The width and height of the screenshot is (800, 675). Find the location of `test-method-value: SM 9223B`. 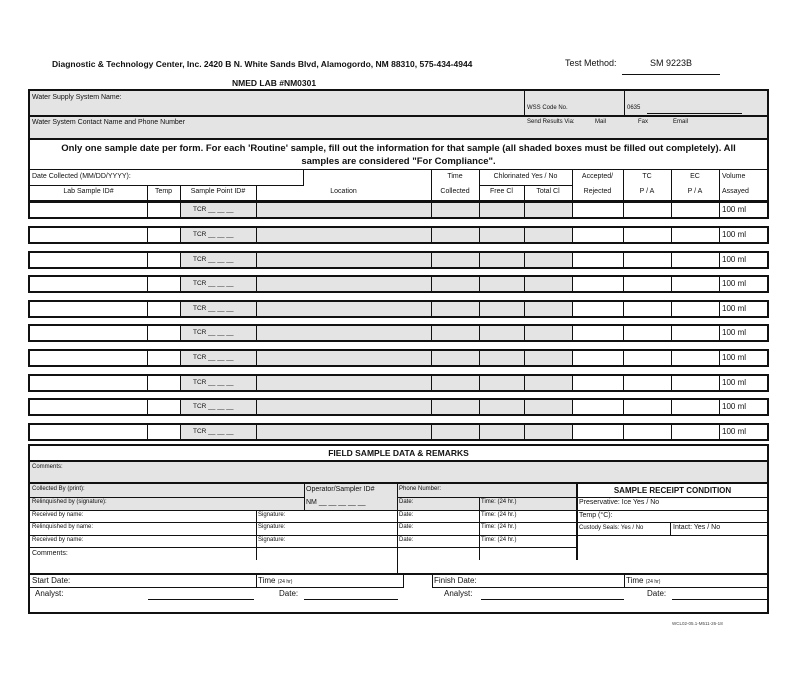

test-method-value: SM 9223B is located at coordinates (671, 63).